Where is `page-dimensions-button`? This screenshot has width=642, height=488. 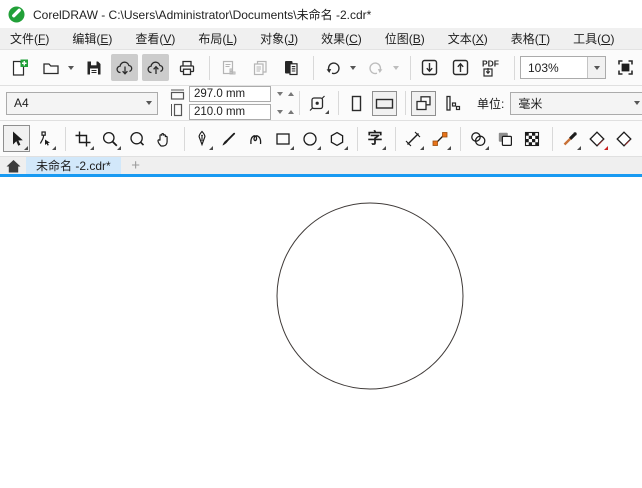
page-dimensions-button is located at coordinates (451, 103).